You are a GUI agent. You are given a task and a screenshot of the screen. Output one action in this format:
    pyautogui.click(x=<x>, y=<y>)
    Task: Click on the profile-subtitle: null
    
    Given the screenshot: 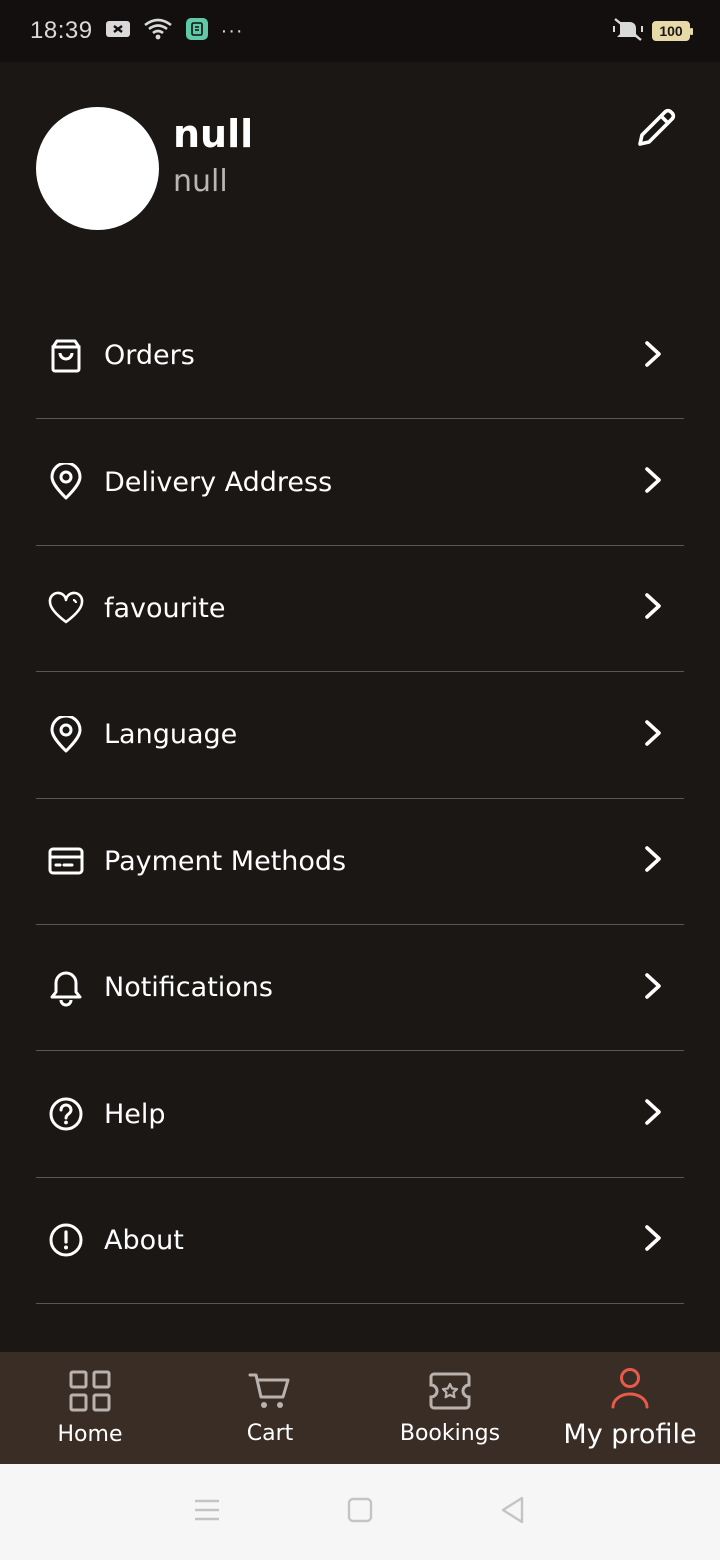 What is the action you would take?
    pyautogui.click(x=200, y=181)
    